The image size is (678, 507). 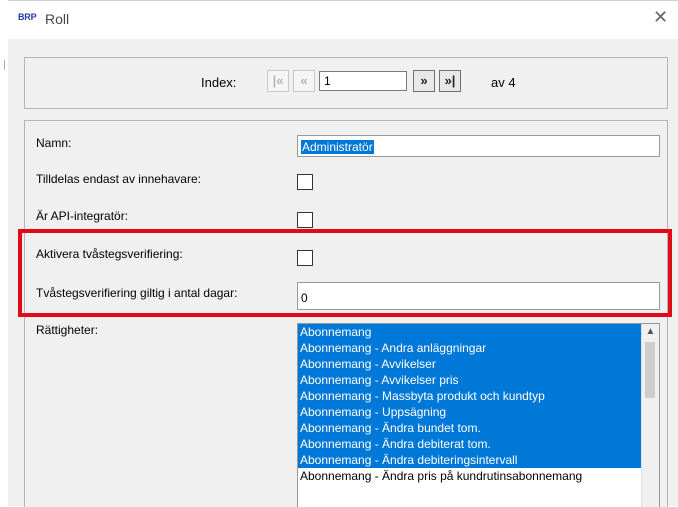 I want to click on api-integrator-checkbox, so click(x=305, y=220).